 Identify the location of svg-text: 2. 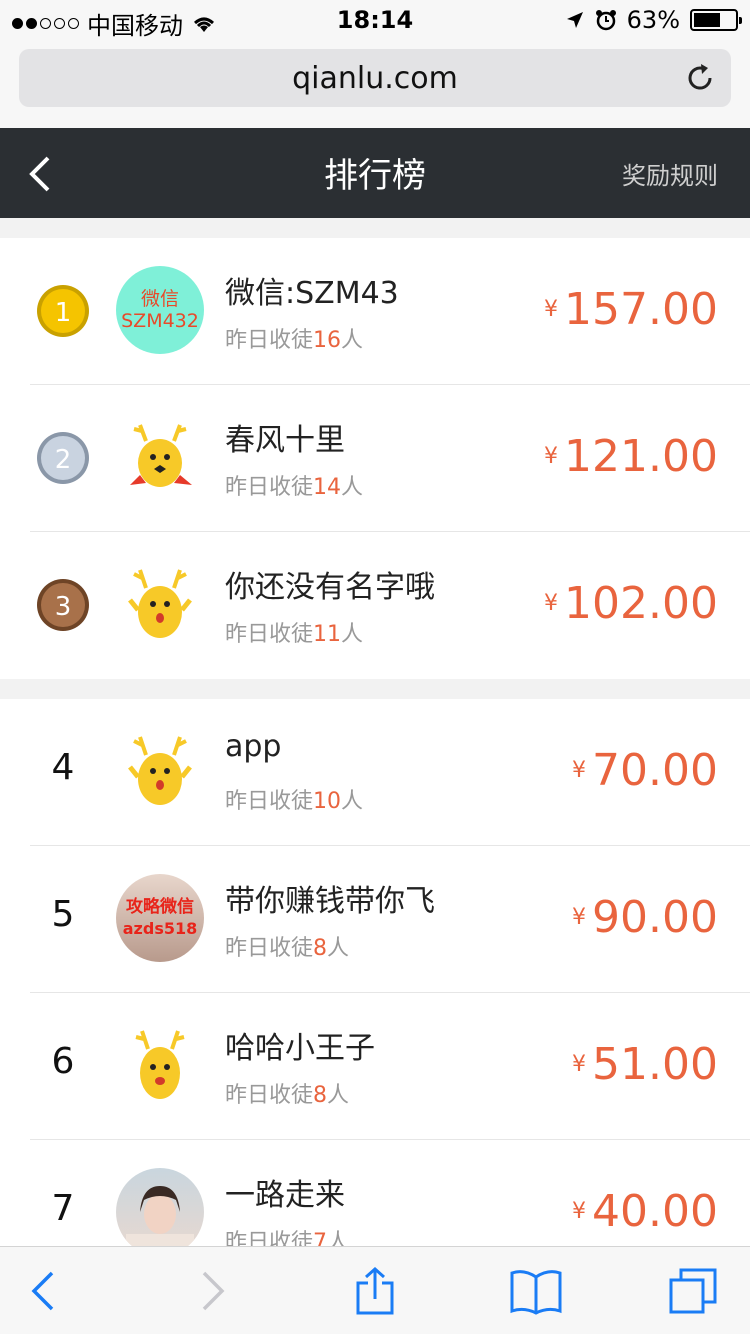
(63, 460).